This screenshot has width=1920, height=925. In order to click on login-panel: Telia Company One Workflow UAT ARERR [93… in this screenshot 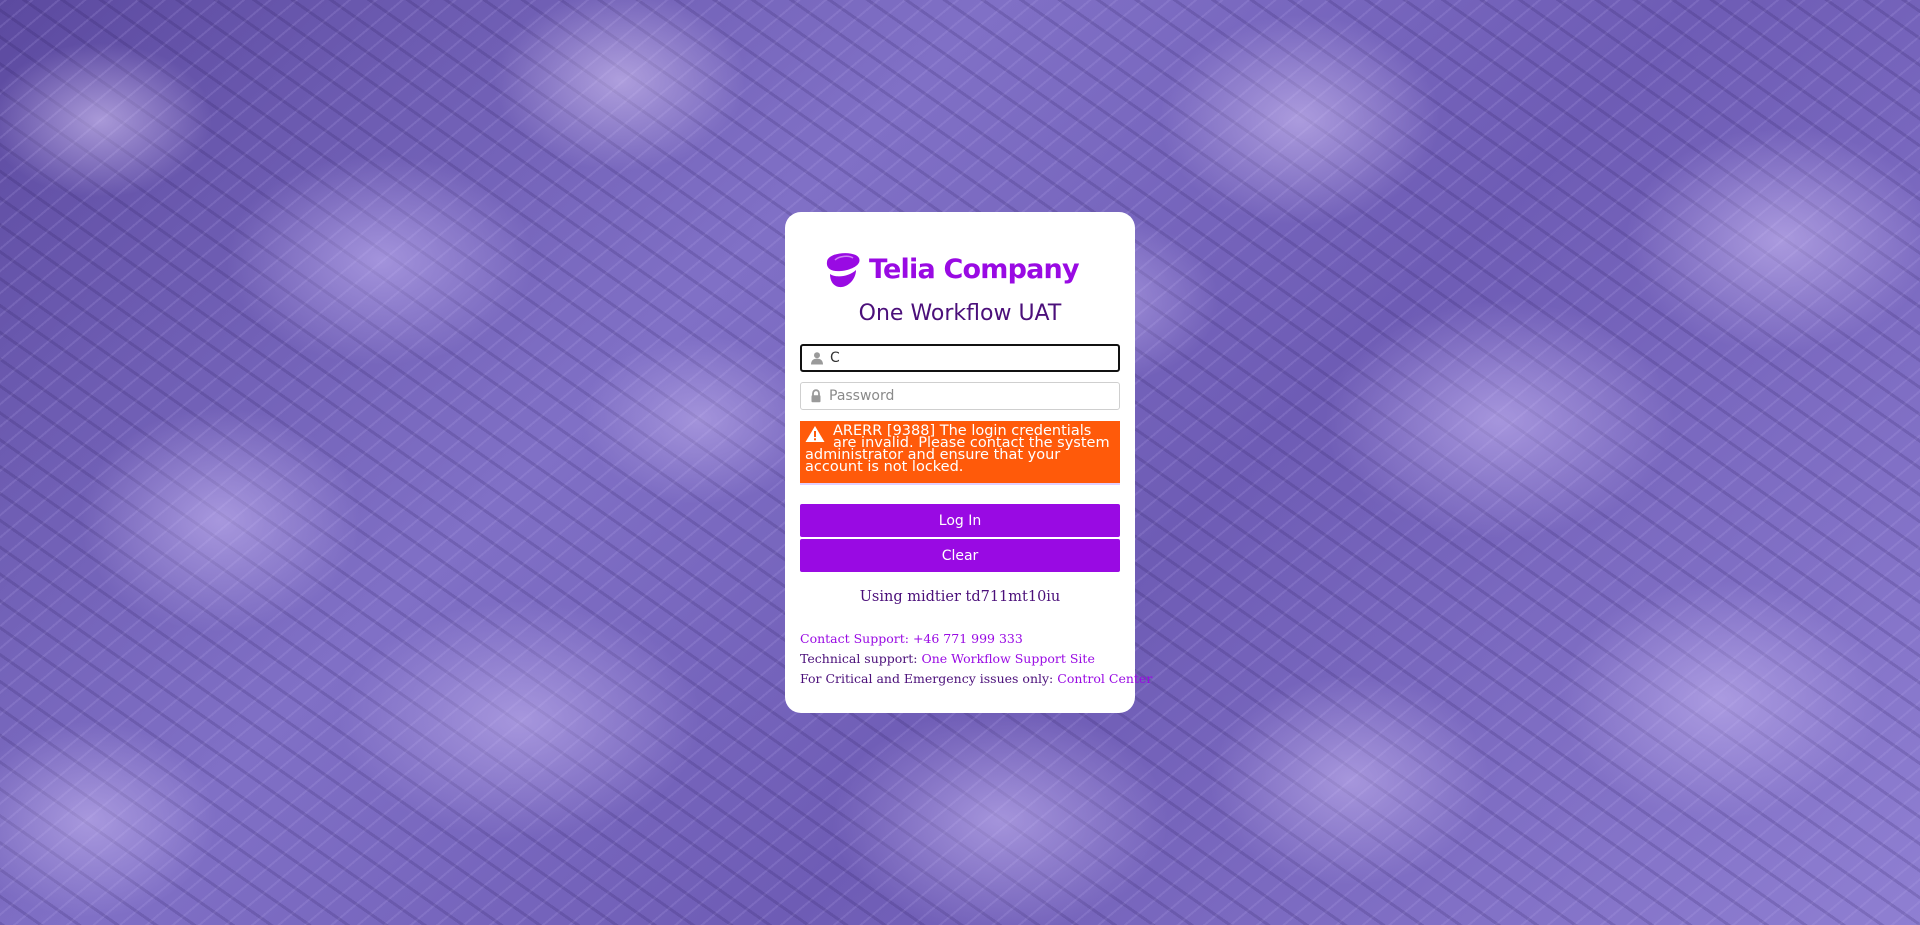, I will do `click(968, 462)`.